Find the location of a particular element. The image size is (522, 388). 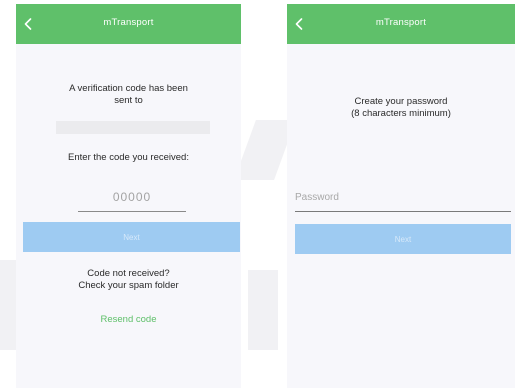

verification-code-input is located at coordinates (132, 197).